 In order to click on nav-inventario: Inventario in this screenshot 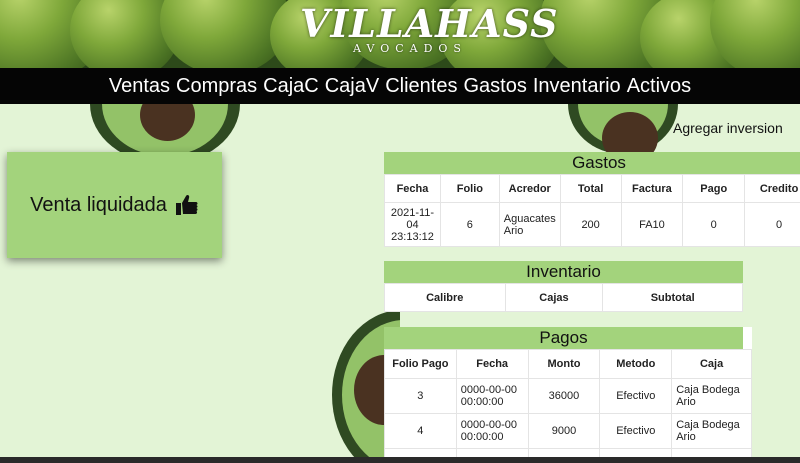, I will do `click(577, 86)`.